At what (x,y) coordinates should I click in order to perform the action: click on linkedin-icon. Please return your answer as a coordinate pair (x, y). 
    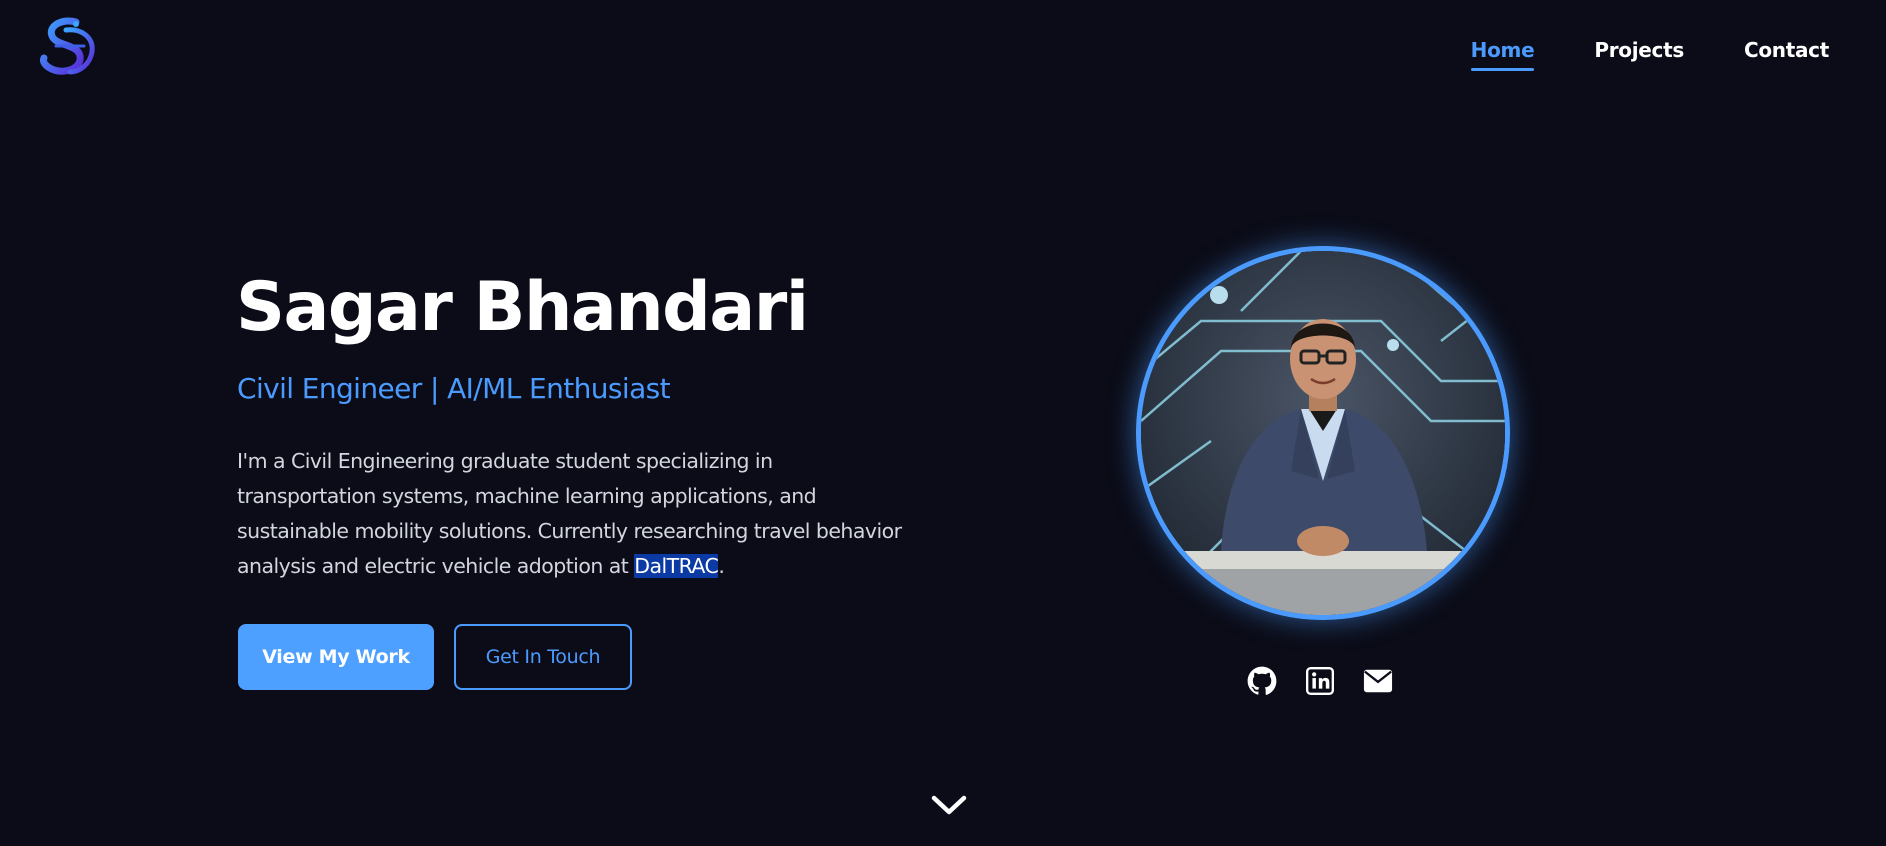
    Looking at the image, I should click on (1320, 681).